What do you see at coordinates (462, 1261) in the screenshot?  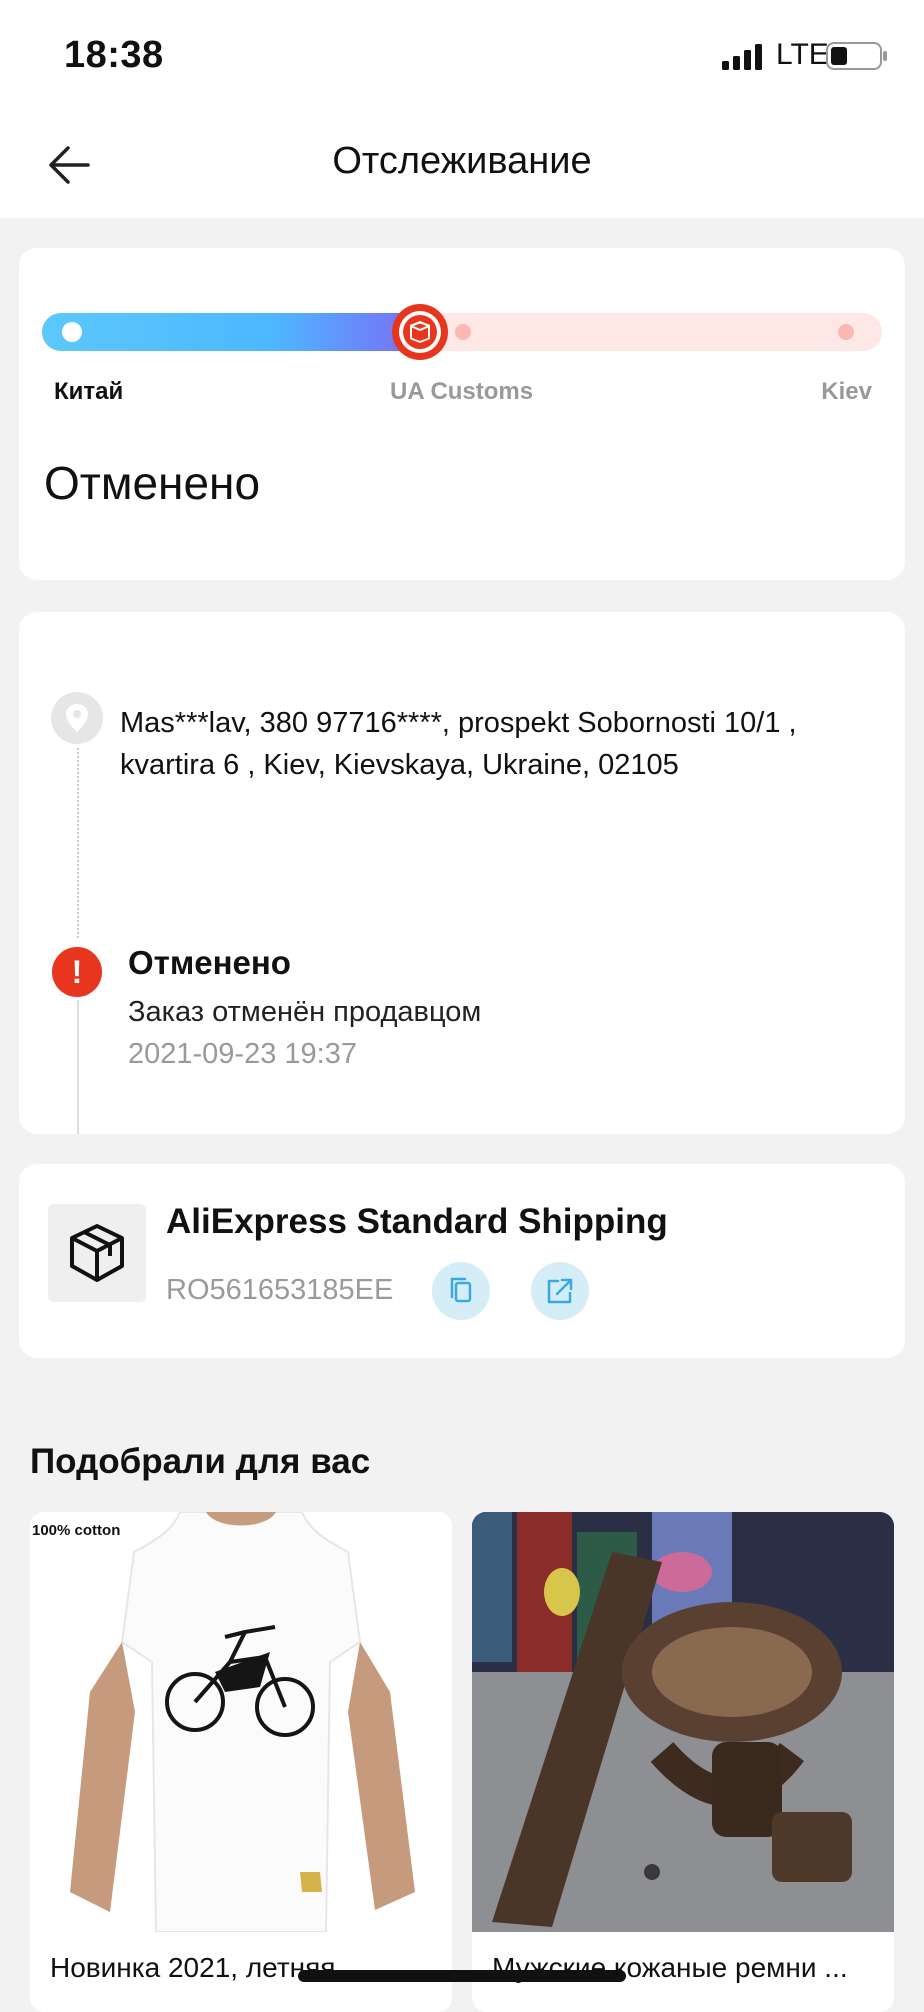 I see `shipping-card` at bounding box center [462, 1261].